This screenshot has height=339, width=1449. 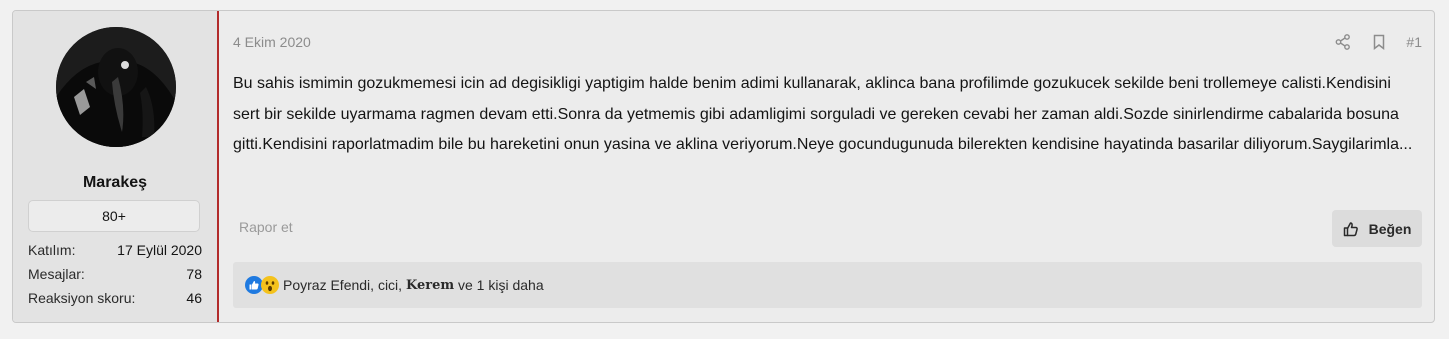 I want to click on thumbs-up-icon, so click(x=1351, y=229).